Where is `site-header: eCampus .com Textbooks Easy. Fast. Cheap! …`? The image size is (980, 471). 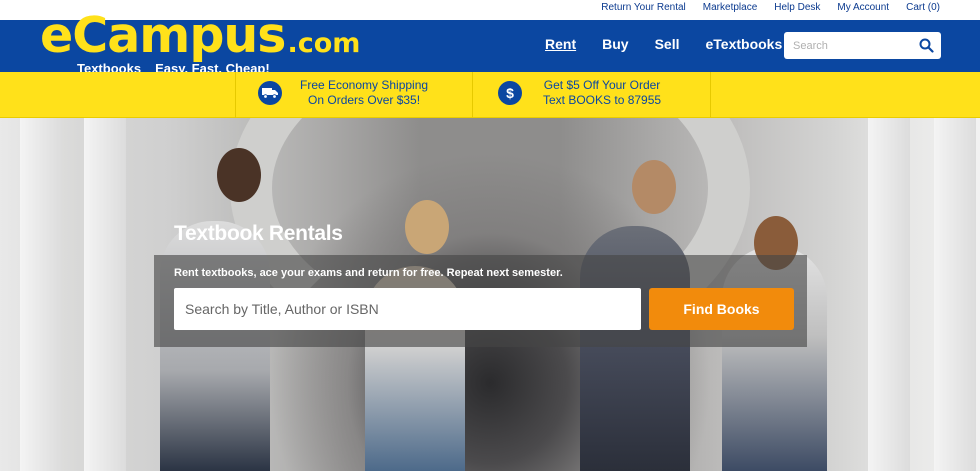
site-header: eCampus .com Textbooks Easy. Fast. Cheap! … is located at coordinates (490, 42).